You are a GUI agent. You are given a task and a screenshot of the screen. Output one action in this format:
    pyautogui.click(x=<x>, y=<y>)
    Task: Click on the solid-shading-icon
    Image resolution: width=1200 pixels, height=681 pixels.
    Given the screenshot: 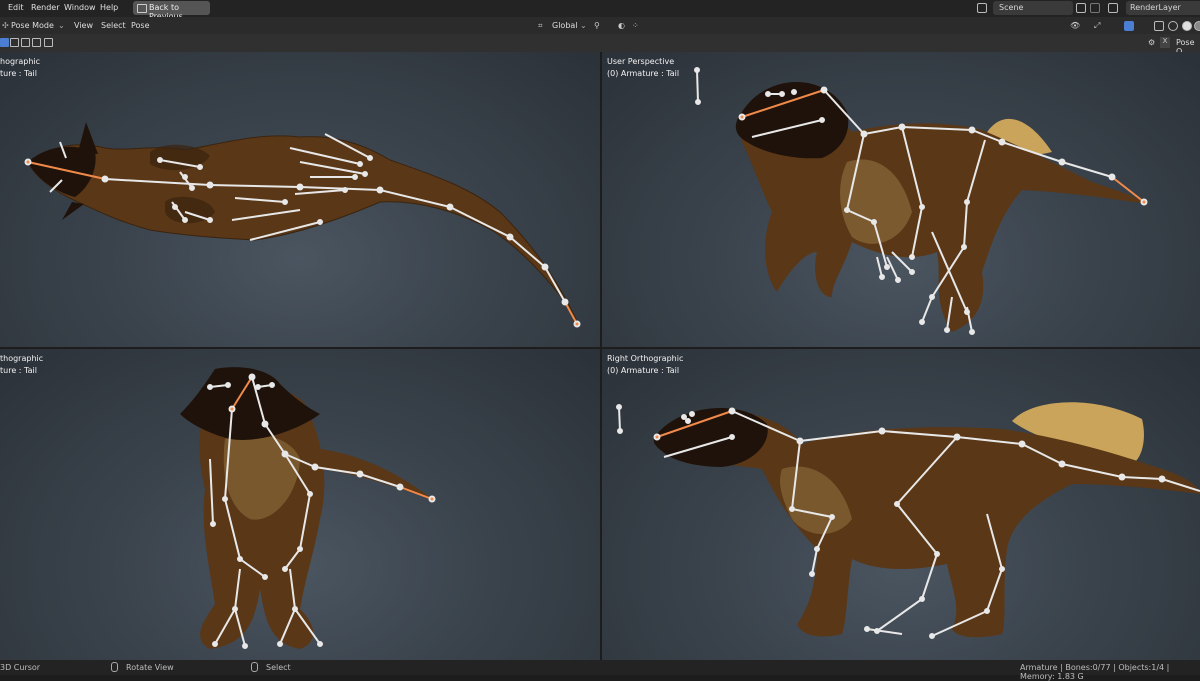 What is the action you would take?
    pyautogui.click(x=1187, y=26)
    